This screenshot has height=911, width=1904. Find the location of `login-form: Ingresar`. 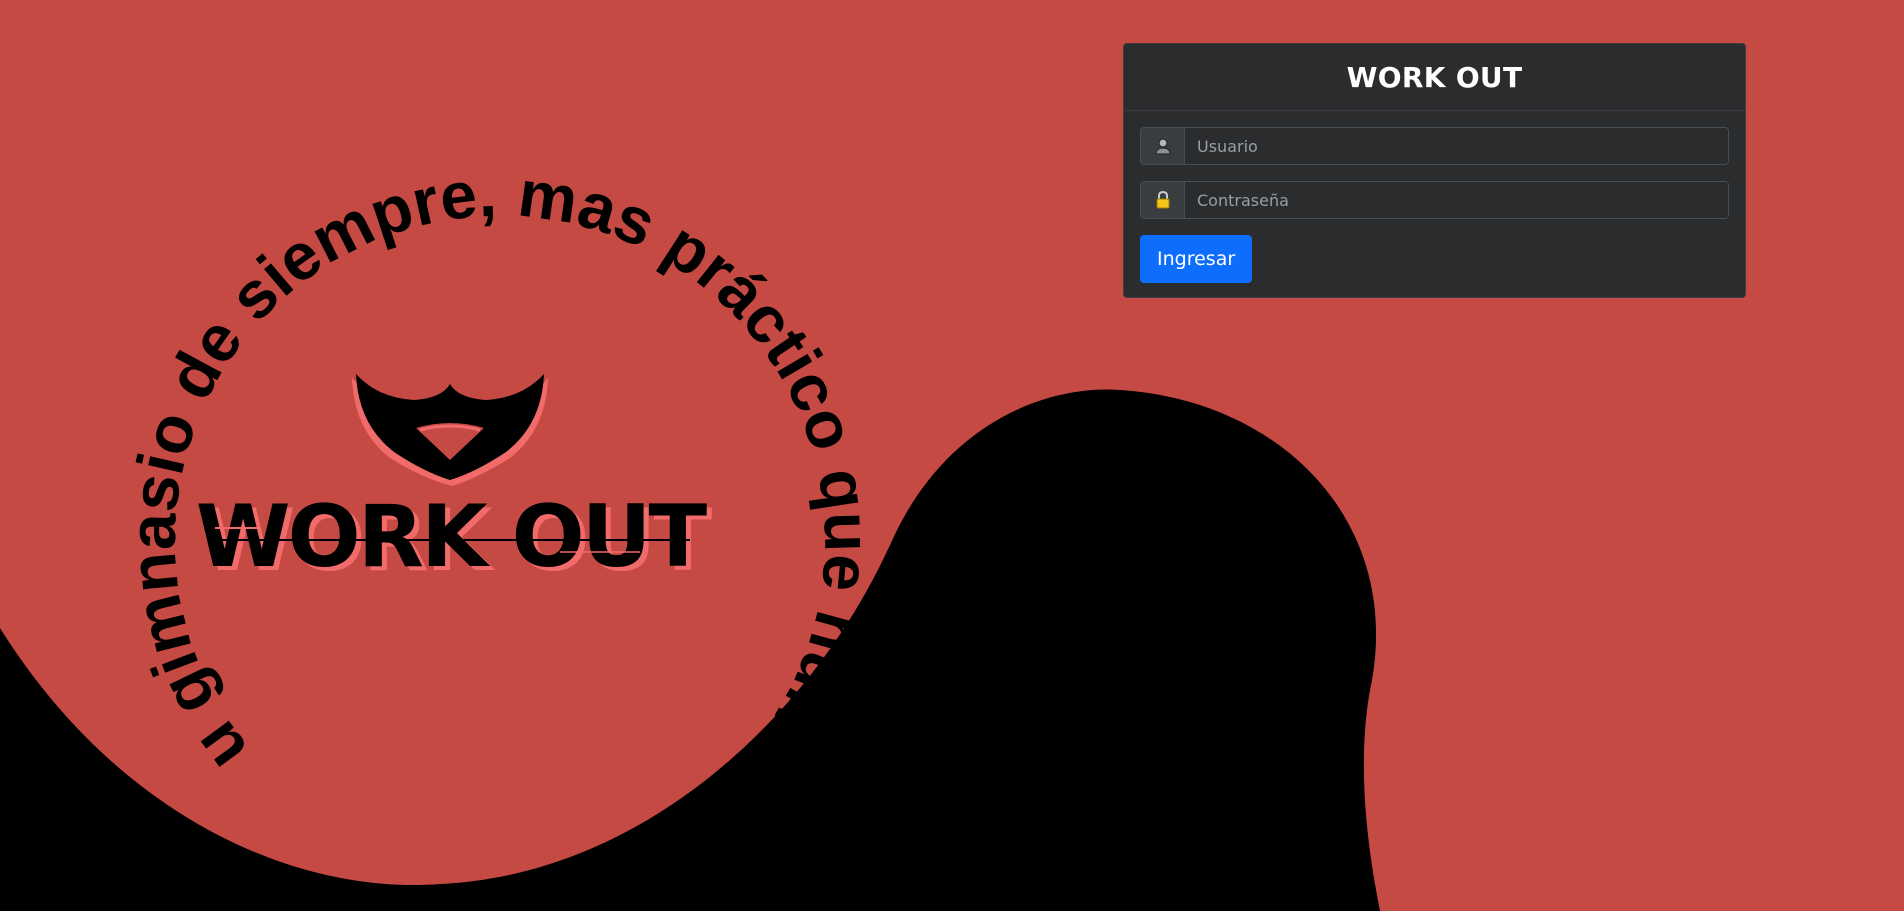

login-form: Ingresar is located at coordinates (1434, 197).